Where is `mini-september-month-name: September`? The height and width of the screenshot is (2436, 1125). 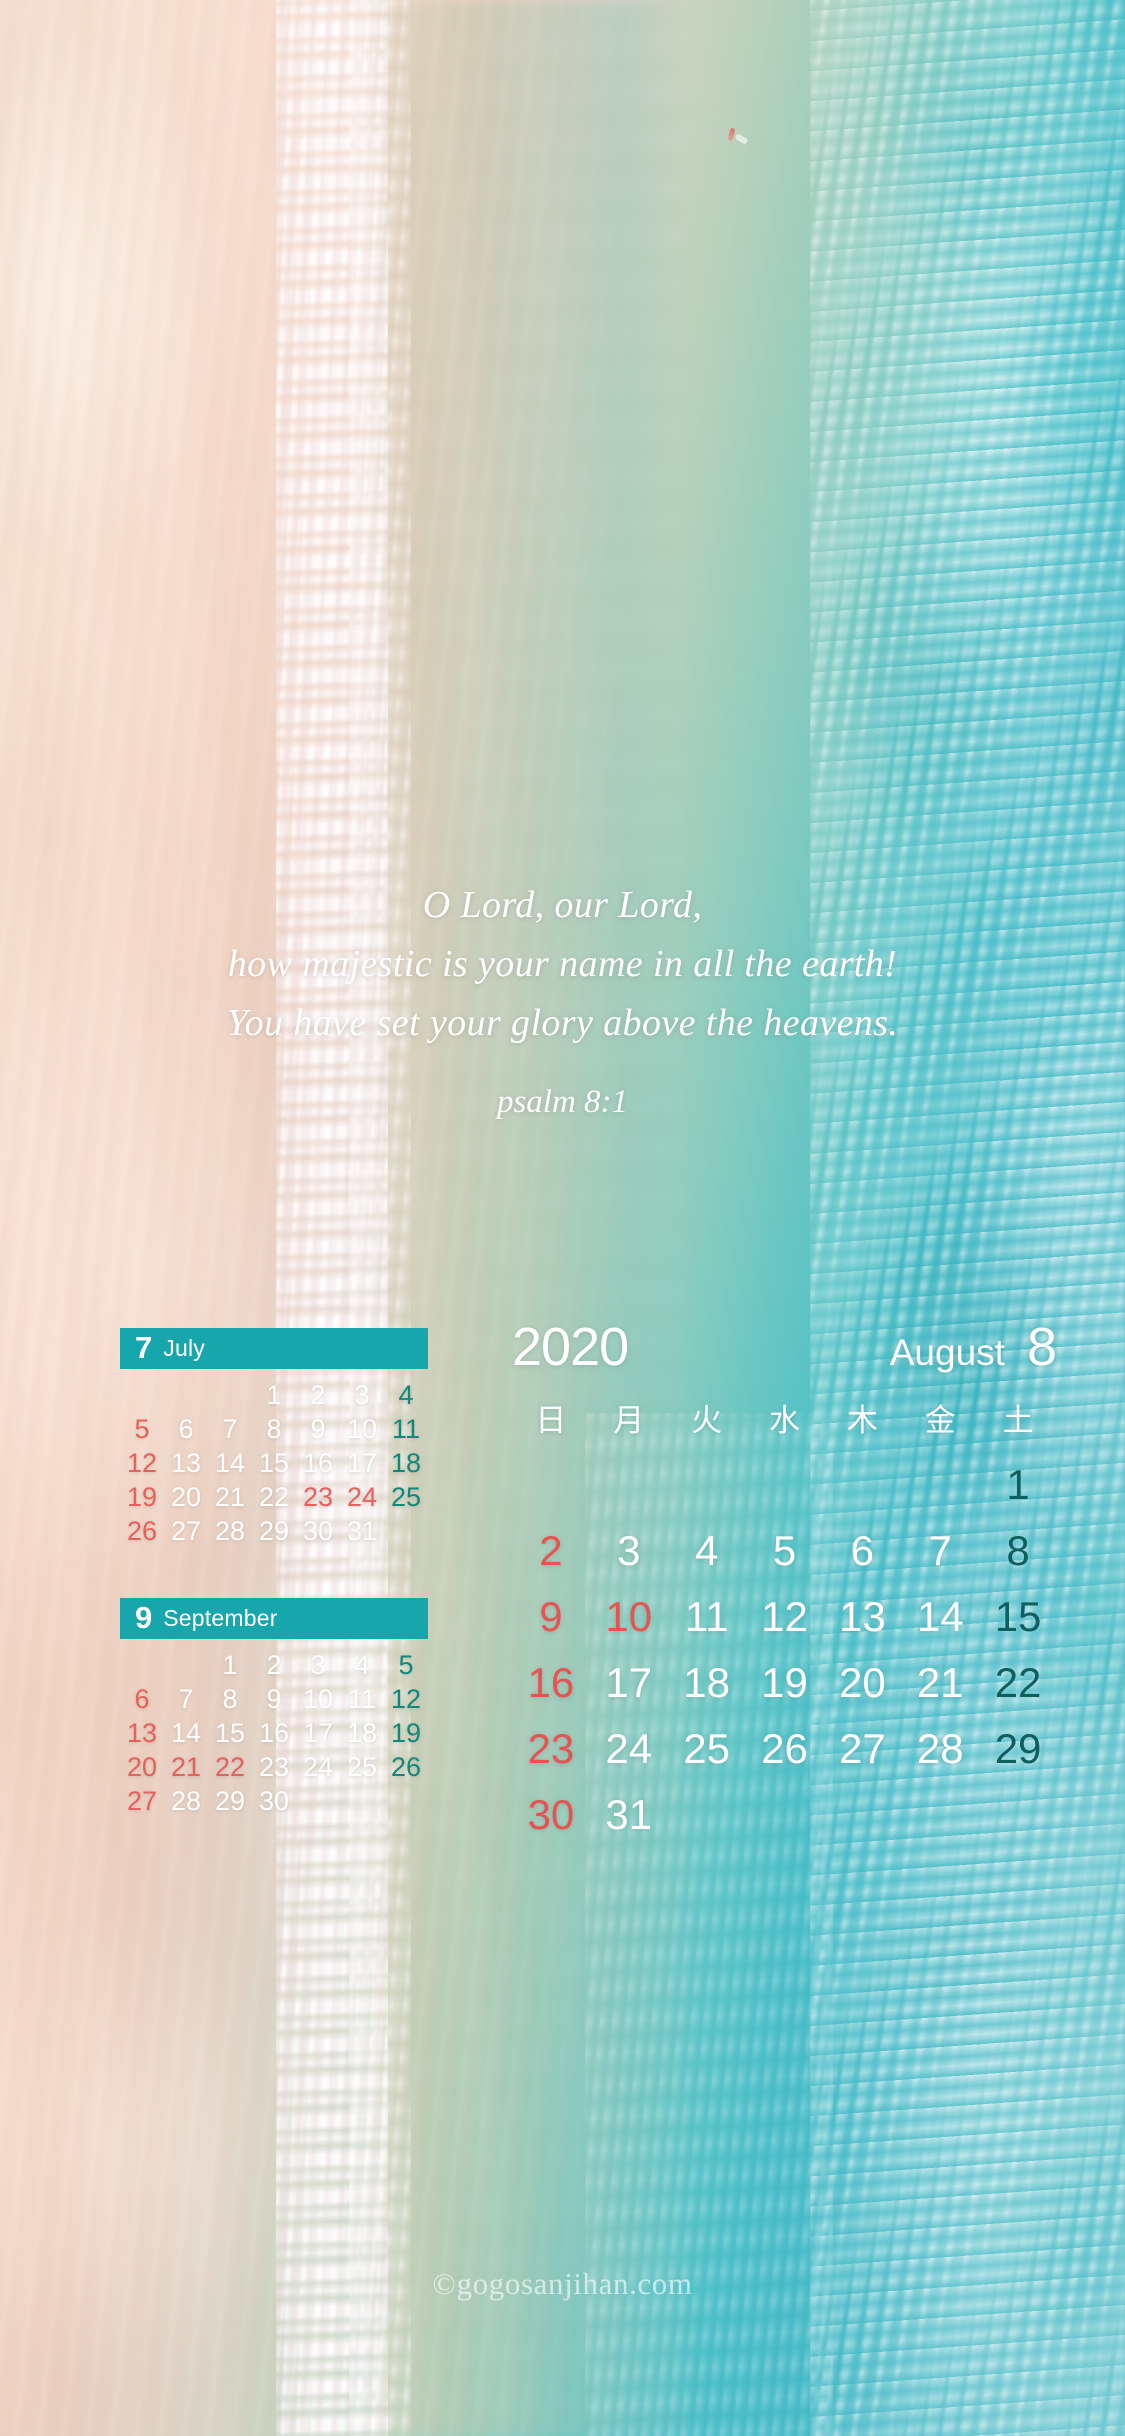 mini-september-month-name: September is located at coordinates (220, 1618).